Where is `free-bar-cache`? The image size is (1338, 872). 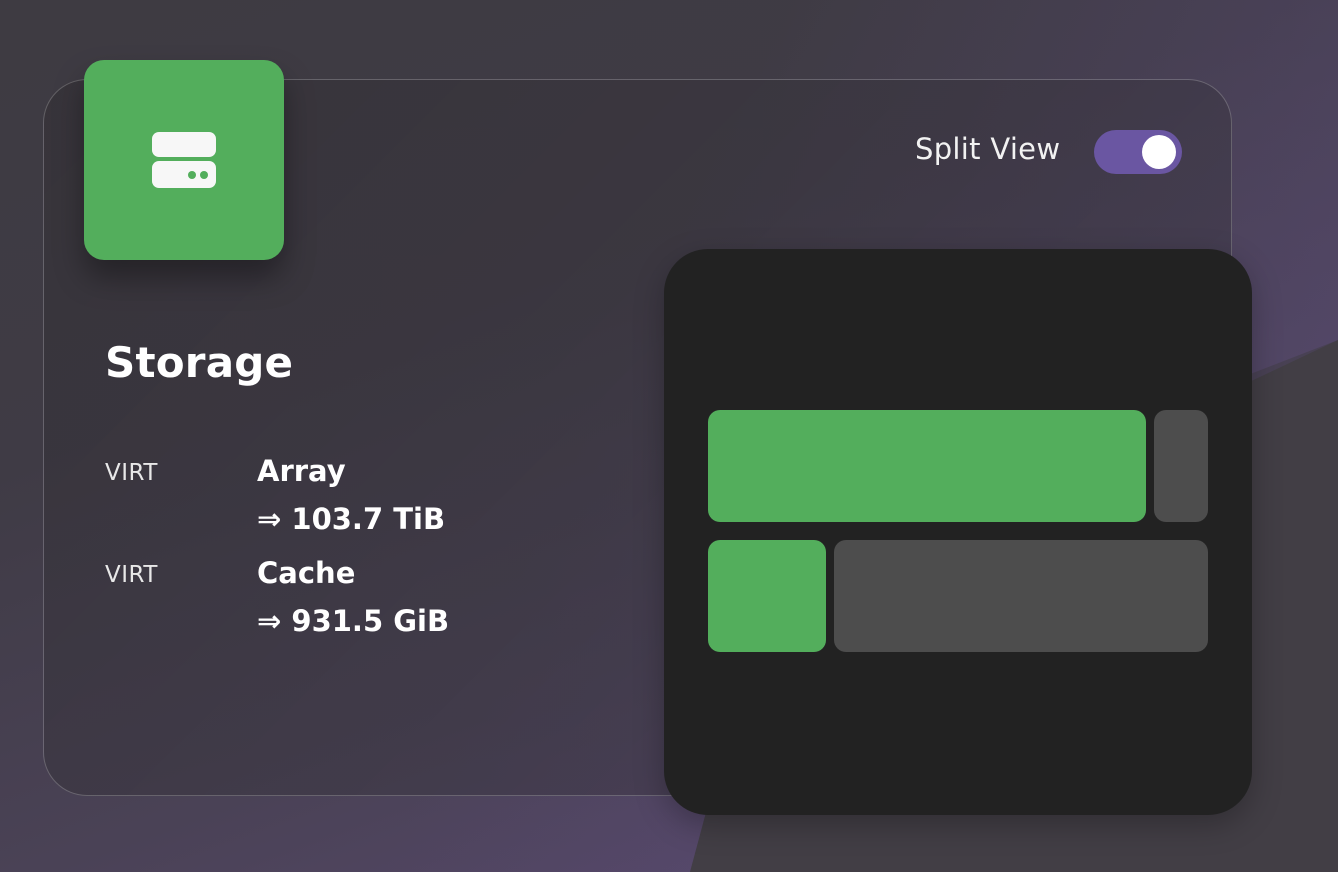 free-bar-cache is located at coordinates (1021, 596).